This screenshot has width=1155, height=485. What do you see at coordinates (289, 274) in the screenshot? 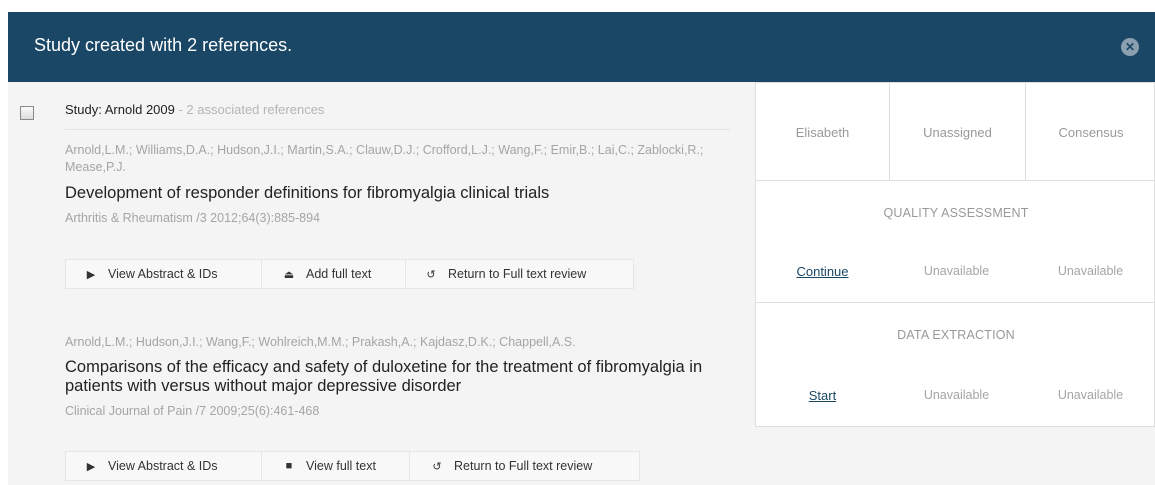
I see `upload-icon: ⏏` at bounding box center [289, 274].